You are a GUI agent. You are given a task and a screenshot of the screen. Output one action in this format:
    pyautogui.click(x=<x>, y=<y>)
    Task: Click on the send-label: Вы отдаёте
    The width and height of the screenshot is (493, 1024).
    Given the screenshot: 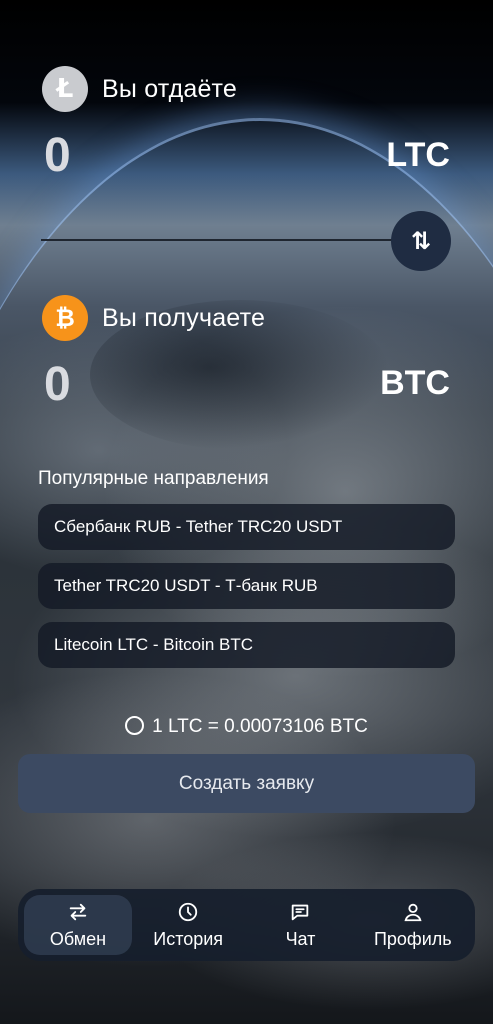 What is the action you would take?
    pyautogui.click(x=170, y=88)
    